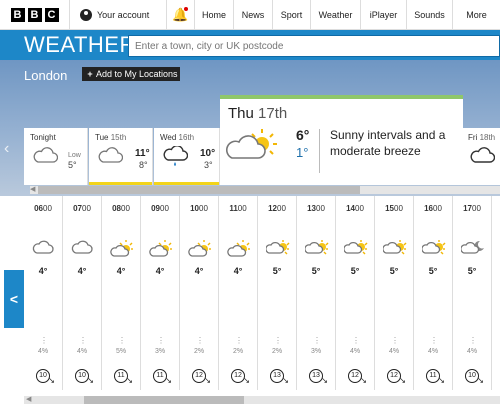 This screenshot has height=408, width=500. I want to click on hourly-scrollbar: ◀, so click(262, 400).